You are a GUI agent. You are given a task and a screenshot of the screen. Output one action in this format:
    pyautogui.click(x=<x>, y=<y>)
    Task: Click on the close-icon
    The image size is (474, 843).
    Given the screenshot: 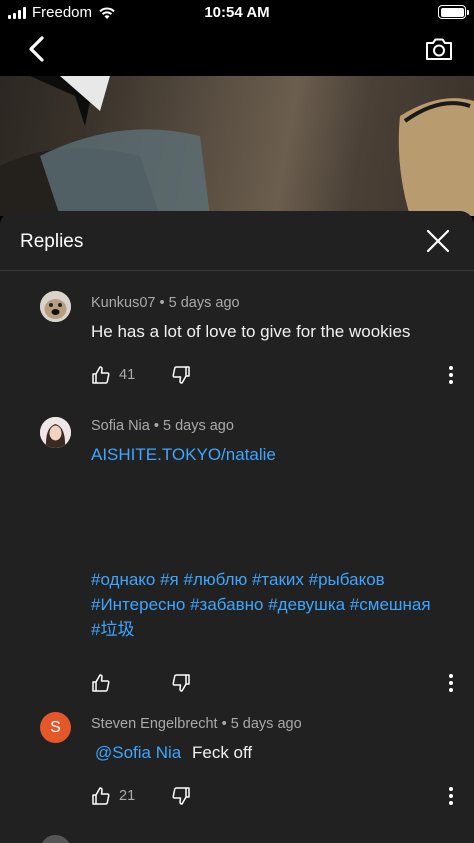 What is the action you would take?
    pyautogui.click(x=438, y=241)
    